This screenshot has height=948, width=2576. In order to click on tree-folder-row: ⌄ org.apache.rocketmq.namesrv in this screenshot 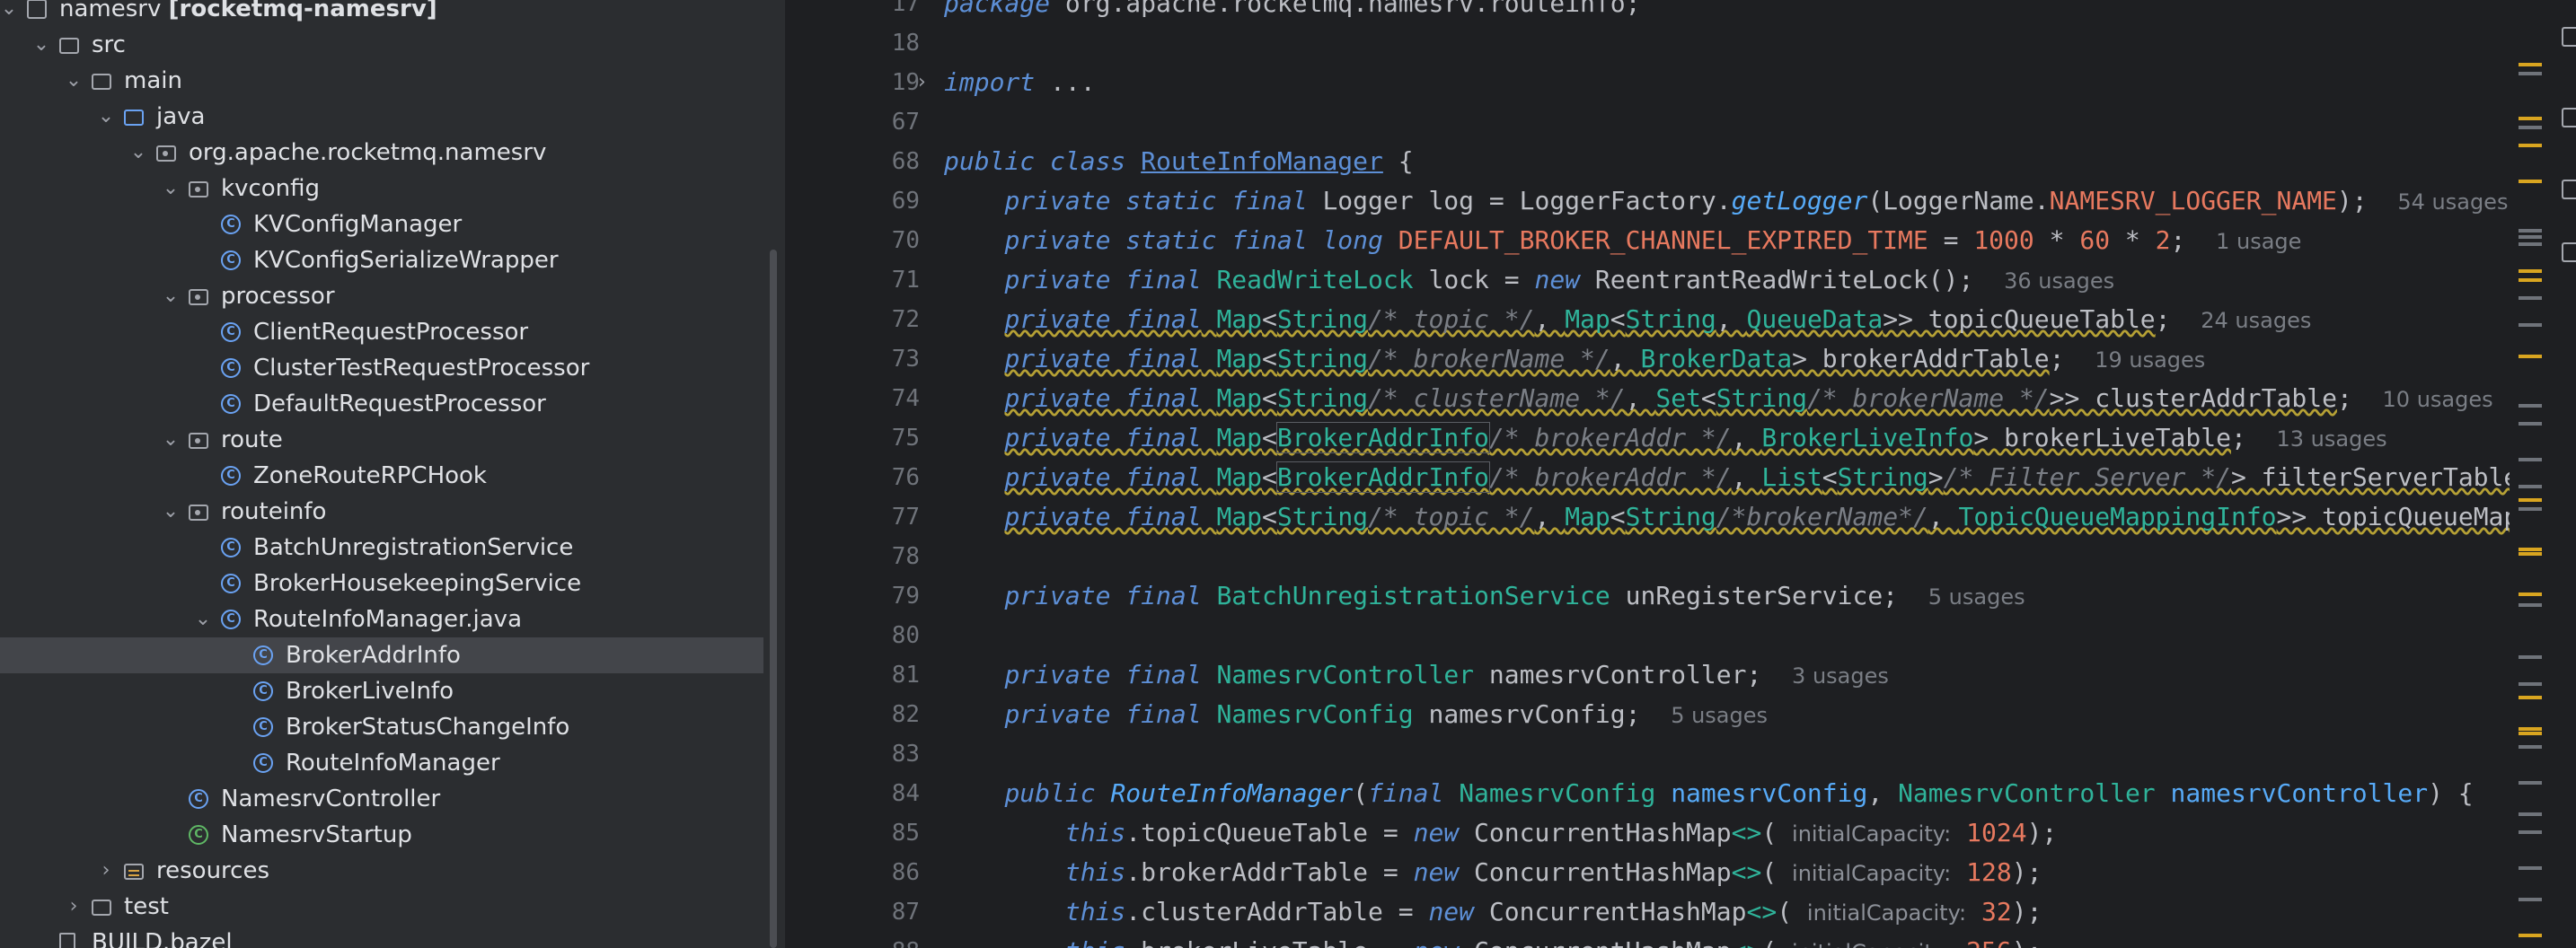, I will do `click(381, 153)`.